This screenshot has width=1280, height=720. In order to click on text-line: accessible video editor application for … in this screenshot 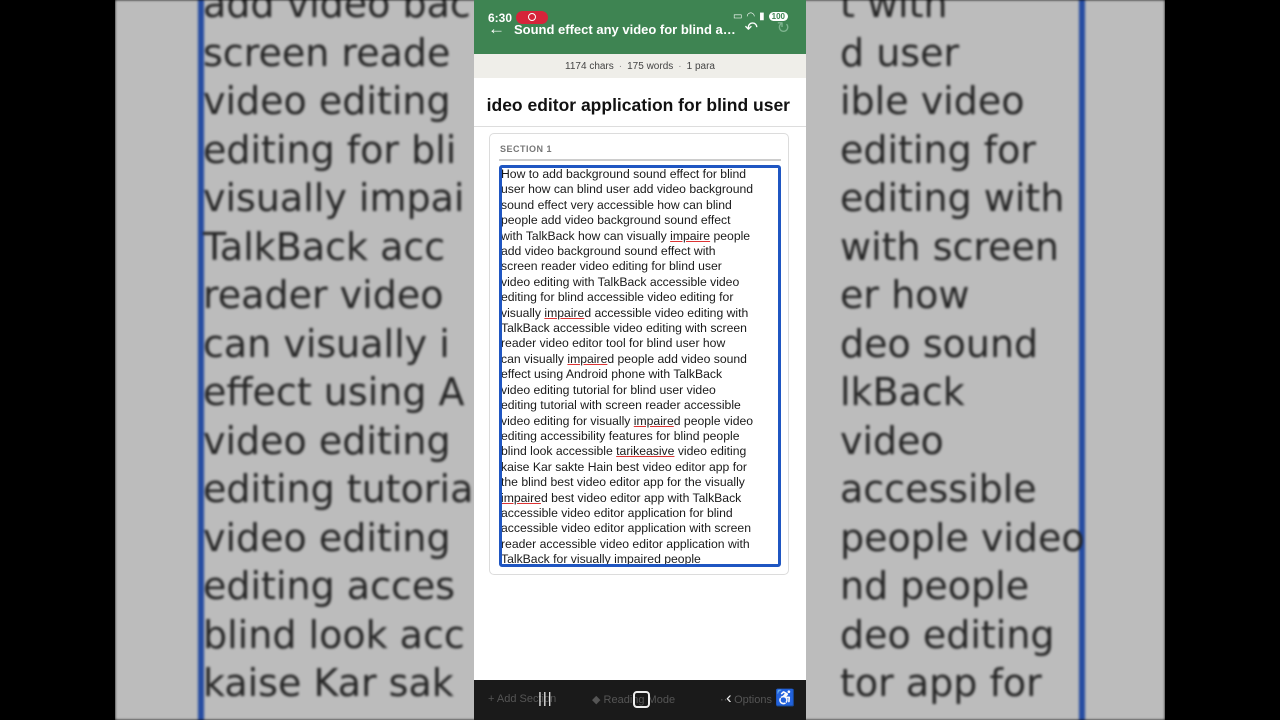, I will do `click(617, 512)`.